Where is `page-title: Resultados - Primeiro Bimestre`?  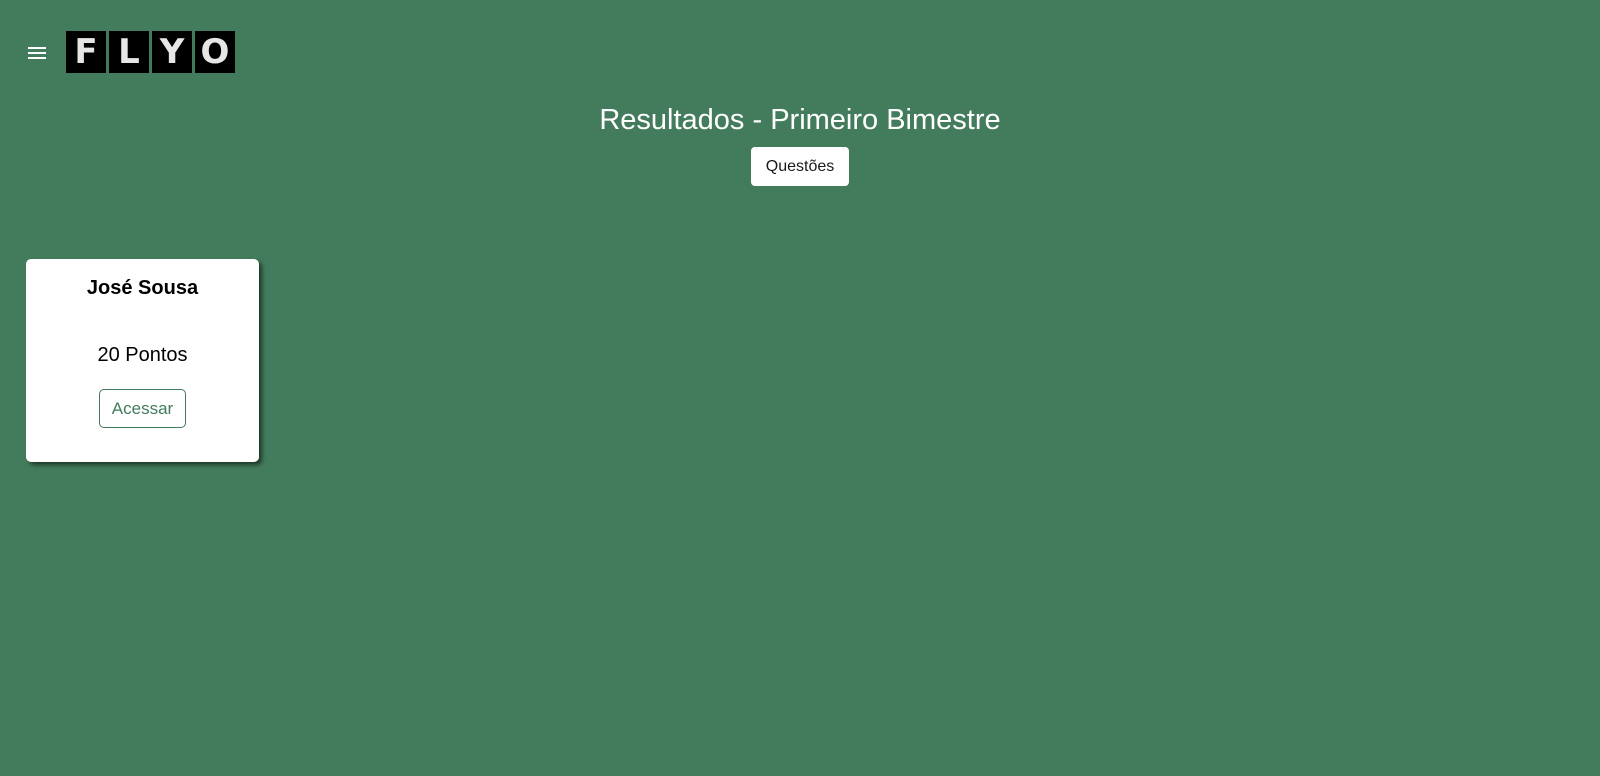
page-title: Resultados - Primeiro Bimestre is located at coordinates (800, 120).